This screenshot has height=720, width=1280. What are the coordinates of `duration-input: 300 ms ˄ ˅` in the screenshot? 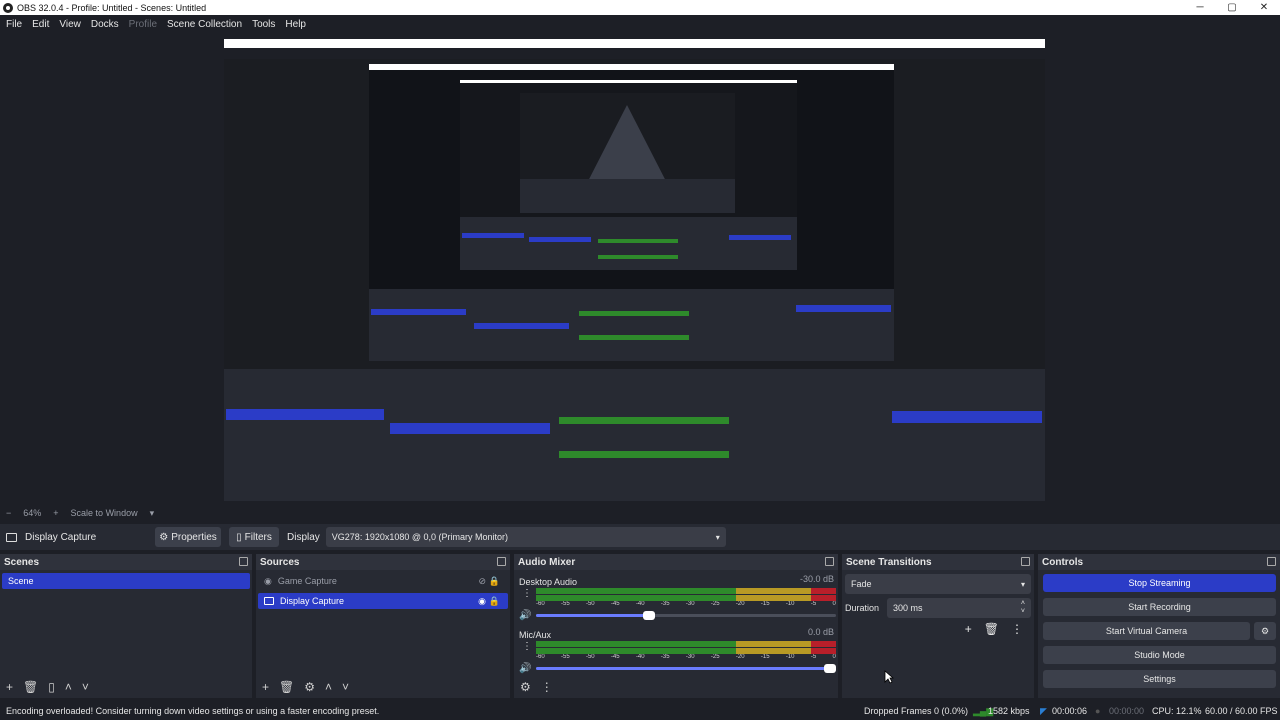 It's located at (959, 608).